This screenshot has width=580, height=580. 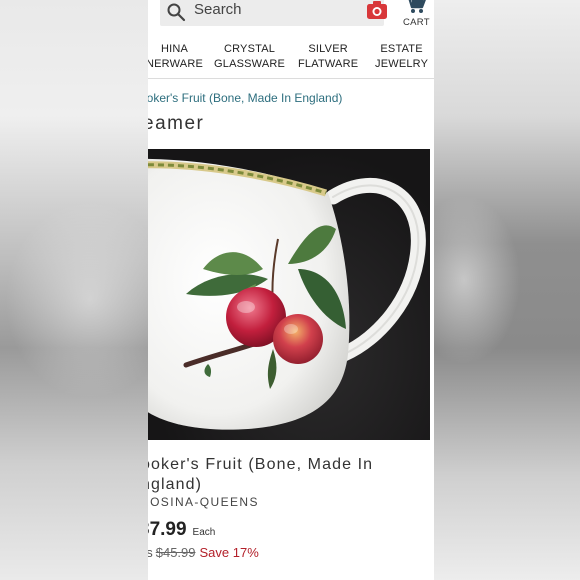 I want to click on cart-icon, so click(x=417, y=6).